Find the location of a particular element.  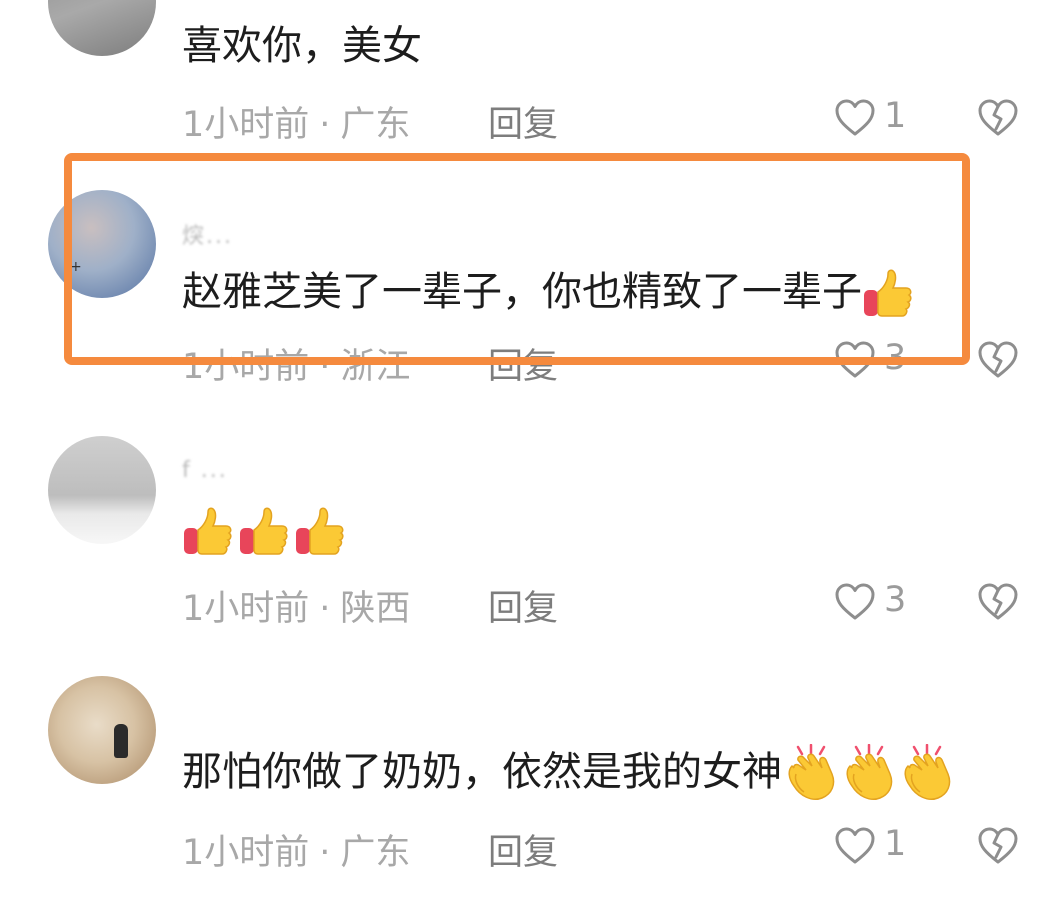

comment-meta: 1小时前 · 广东 is located at coordinates (296, 849).